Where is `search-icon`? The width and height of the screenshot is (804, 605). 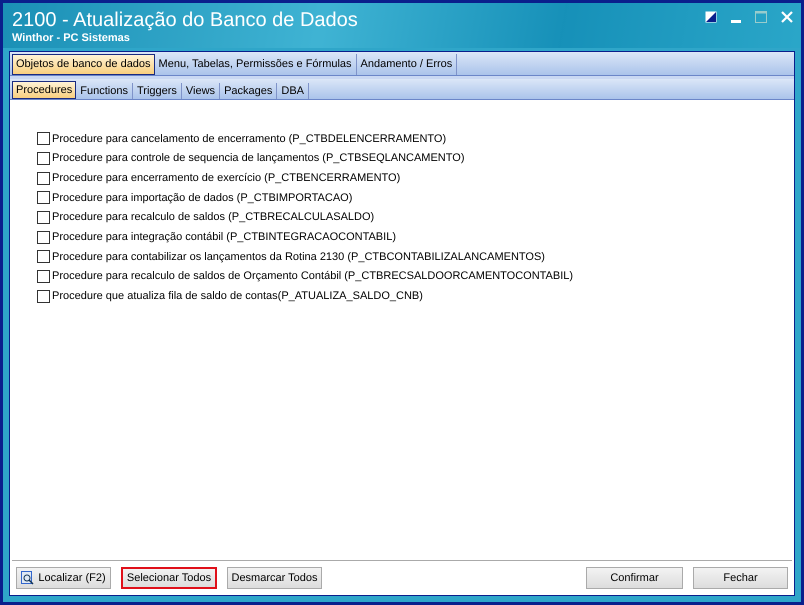 search-icon is located at coordinates (27, 578).